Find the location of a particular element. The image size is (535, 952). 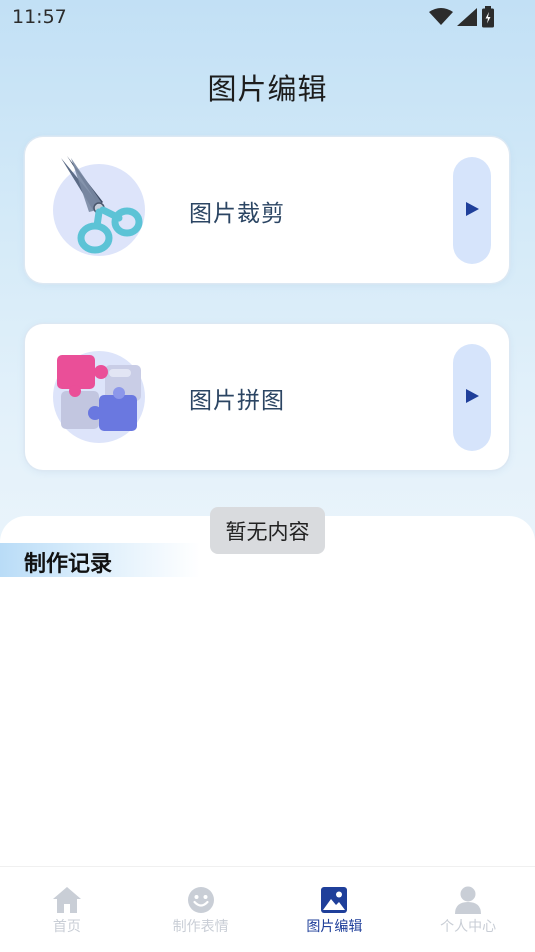

empty-toast: 暂无内容 is located at coordinates (267, 530).